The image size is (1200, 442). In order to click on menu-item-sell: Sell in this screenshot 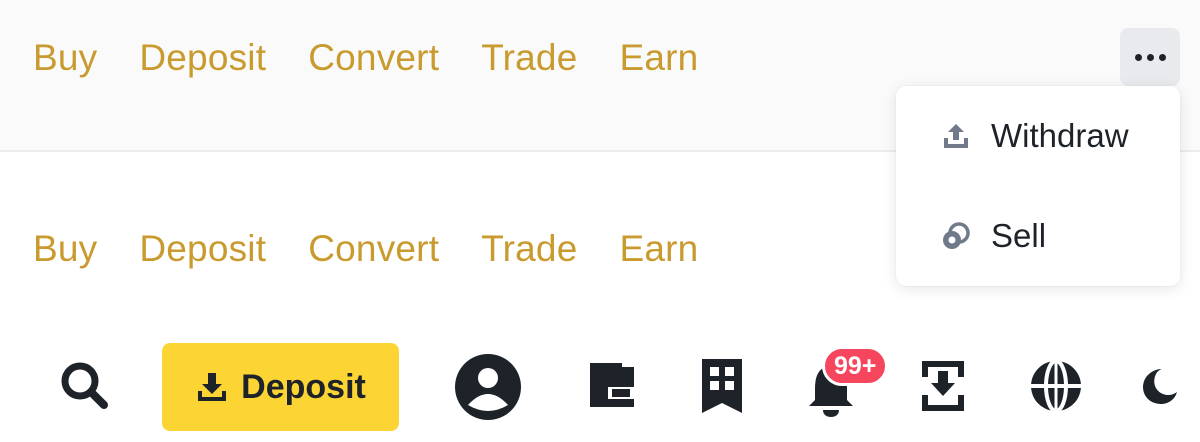, I will do `click(1038, 236)`.